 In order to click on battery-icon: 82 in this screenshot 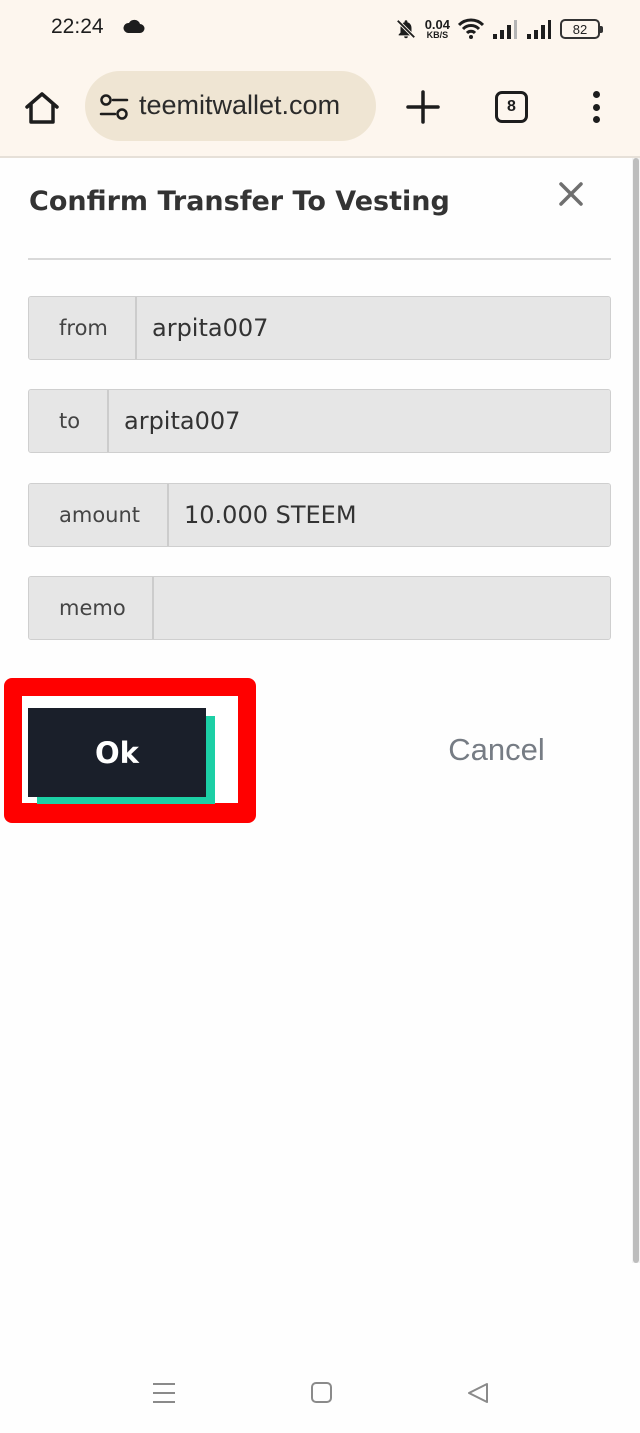, I will do `click(581, 29)`.